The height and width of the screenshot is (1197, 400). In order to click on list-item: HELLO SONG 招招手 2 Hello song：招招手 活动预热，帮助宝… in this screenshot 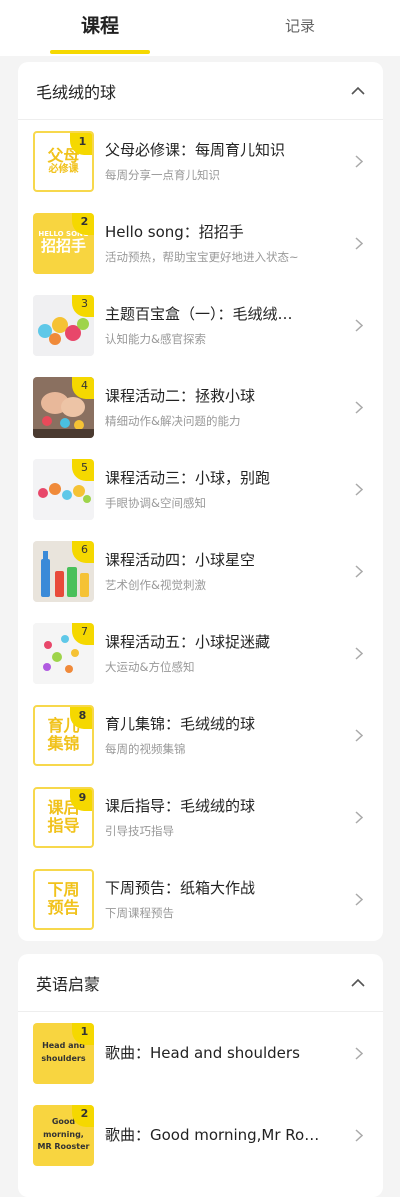, I will do `click(200, 243)`.